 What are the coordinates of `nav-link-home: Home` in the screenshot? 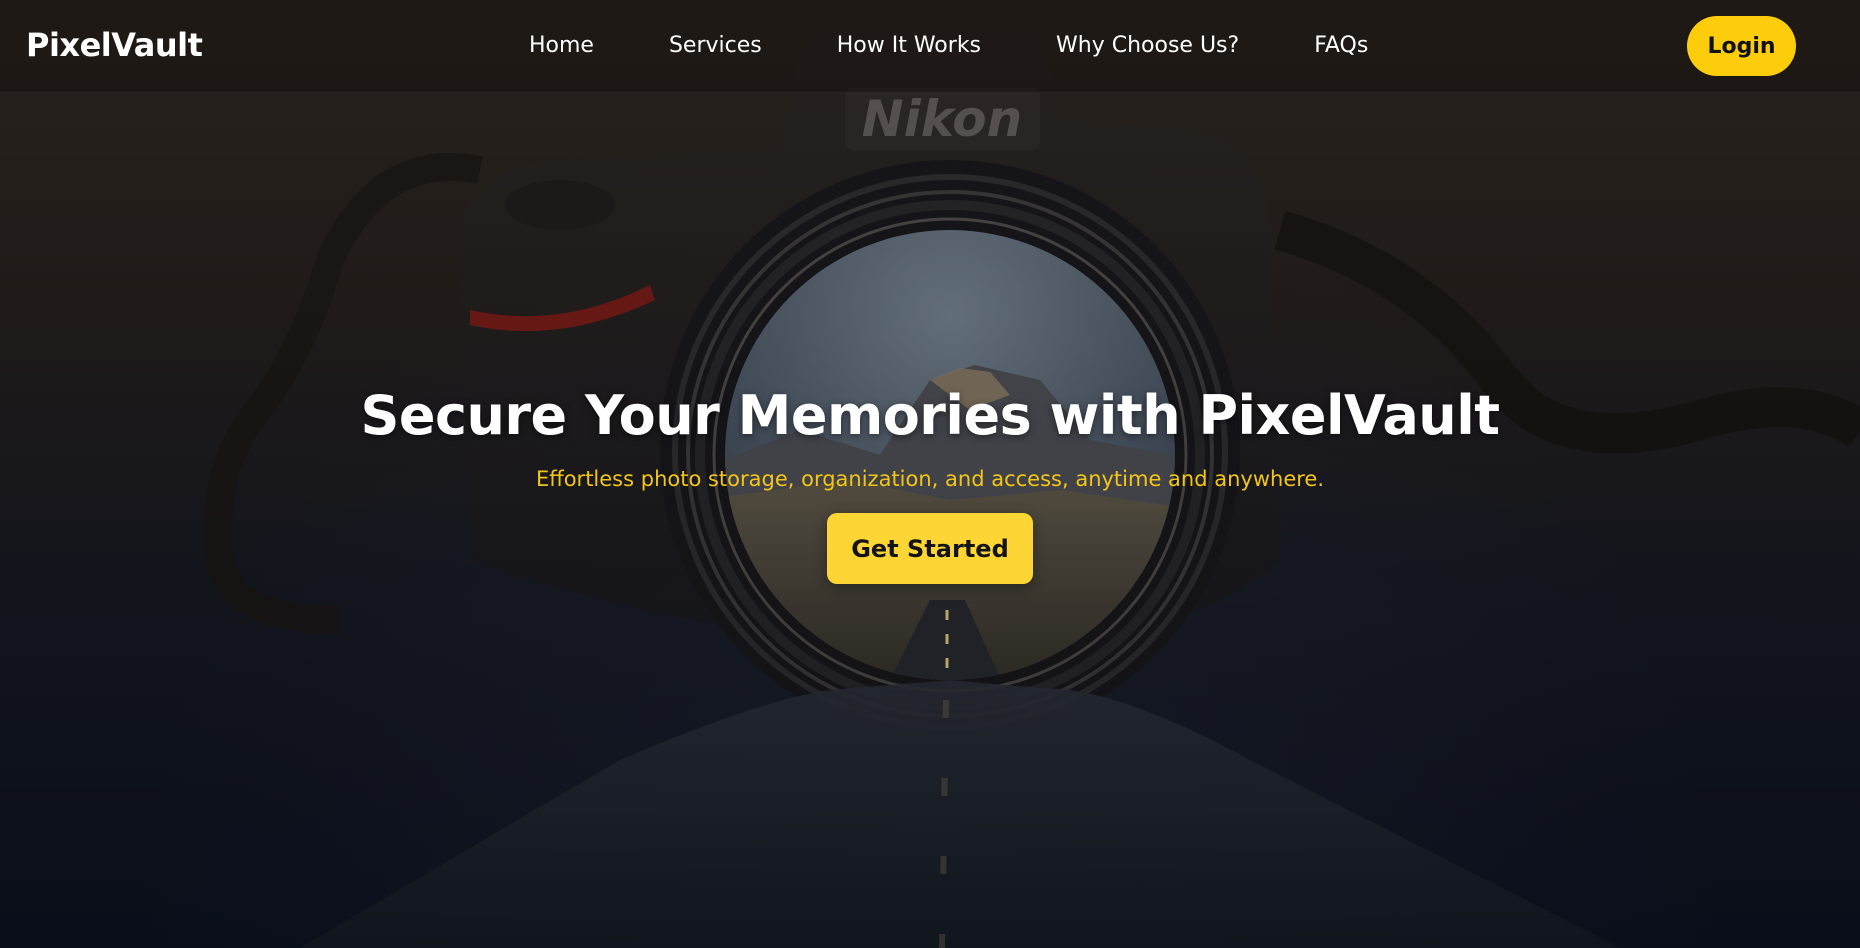 It's located at (561, 48).